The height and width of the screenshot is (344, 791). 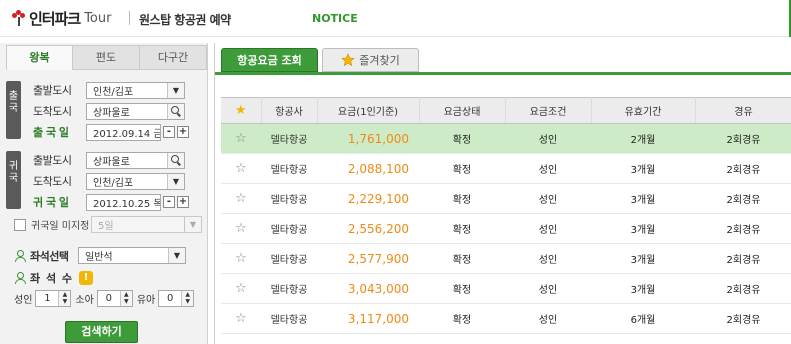 What do you see at coordinates (173, 57) in the screenshot?
I see `tab-multicity: 다구간` at bounding box center [173, 57].